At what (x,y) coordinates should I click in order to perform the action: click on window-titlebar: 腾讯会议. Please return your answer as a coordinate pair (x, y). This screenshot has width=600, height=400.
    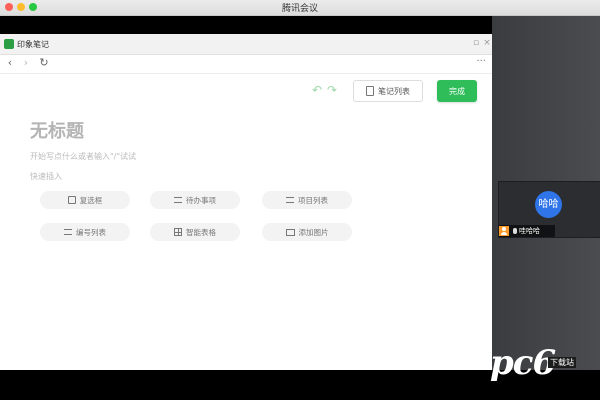
    Looking at the image, I should click on (300, 8).